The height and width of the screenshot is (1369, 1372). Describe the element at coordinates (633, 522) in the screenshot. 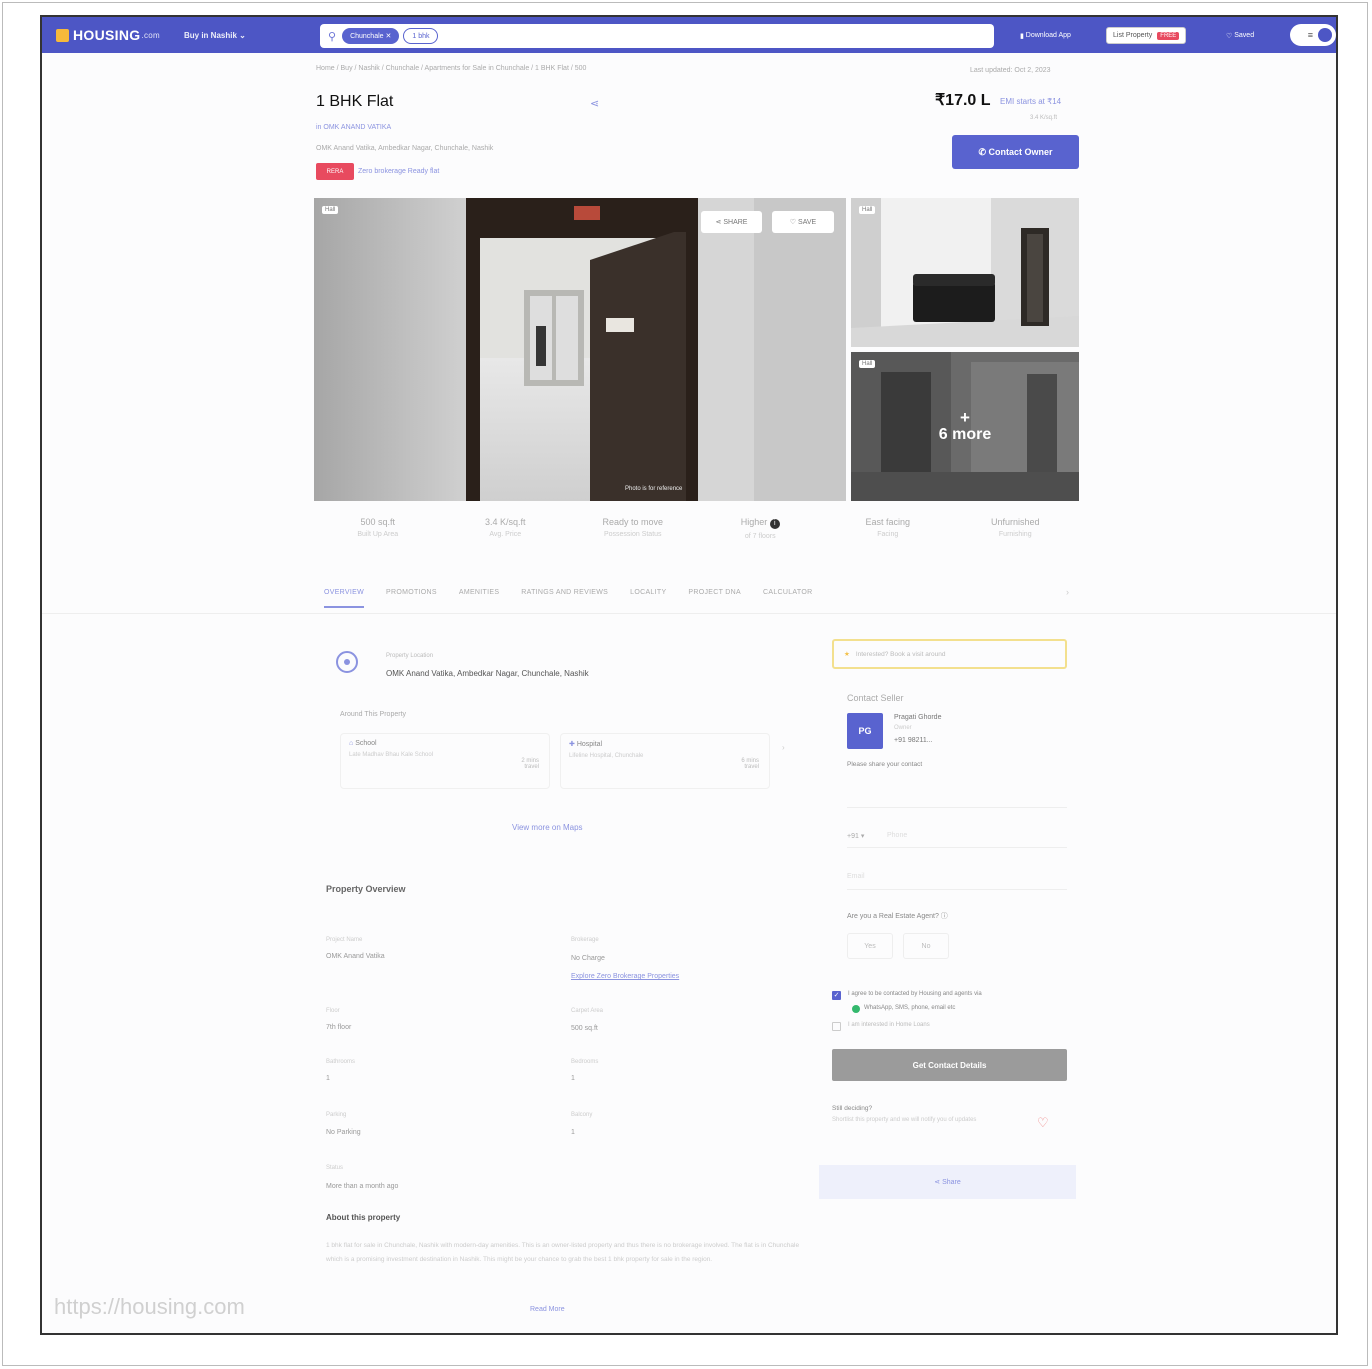

I see `stat-value: Ready to move` at that location.